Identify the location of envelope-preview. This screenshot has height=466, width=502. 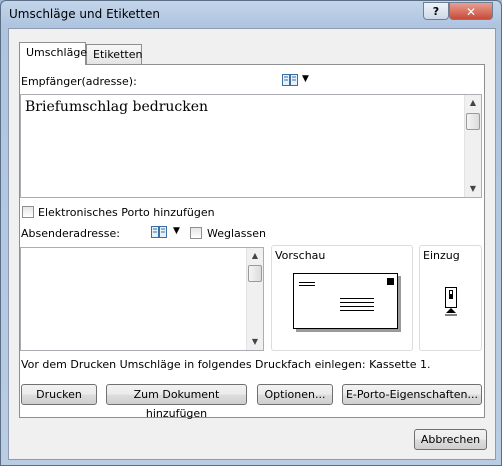
(345, 301).